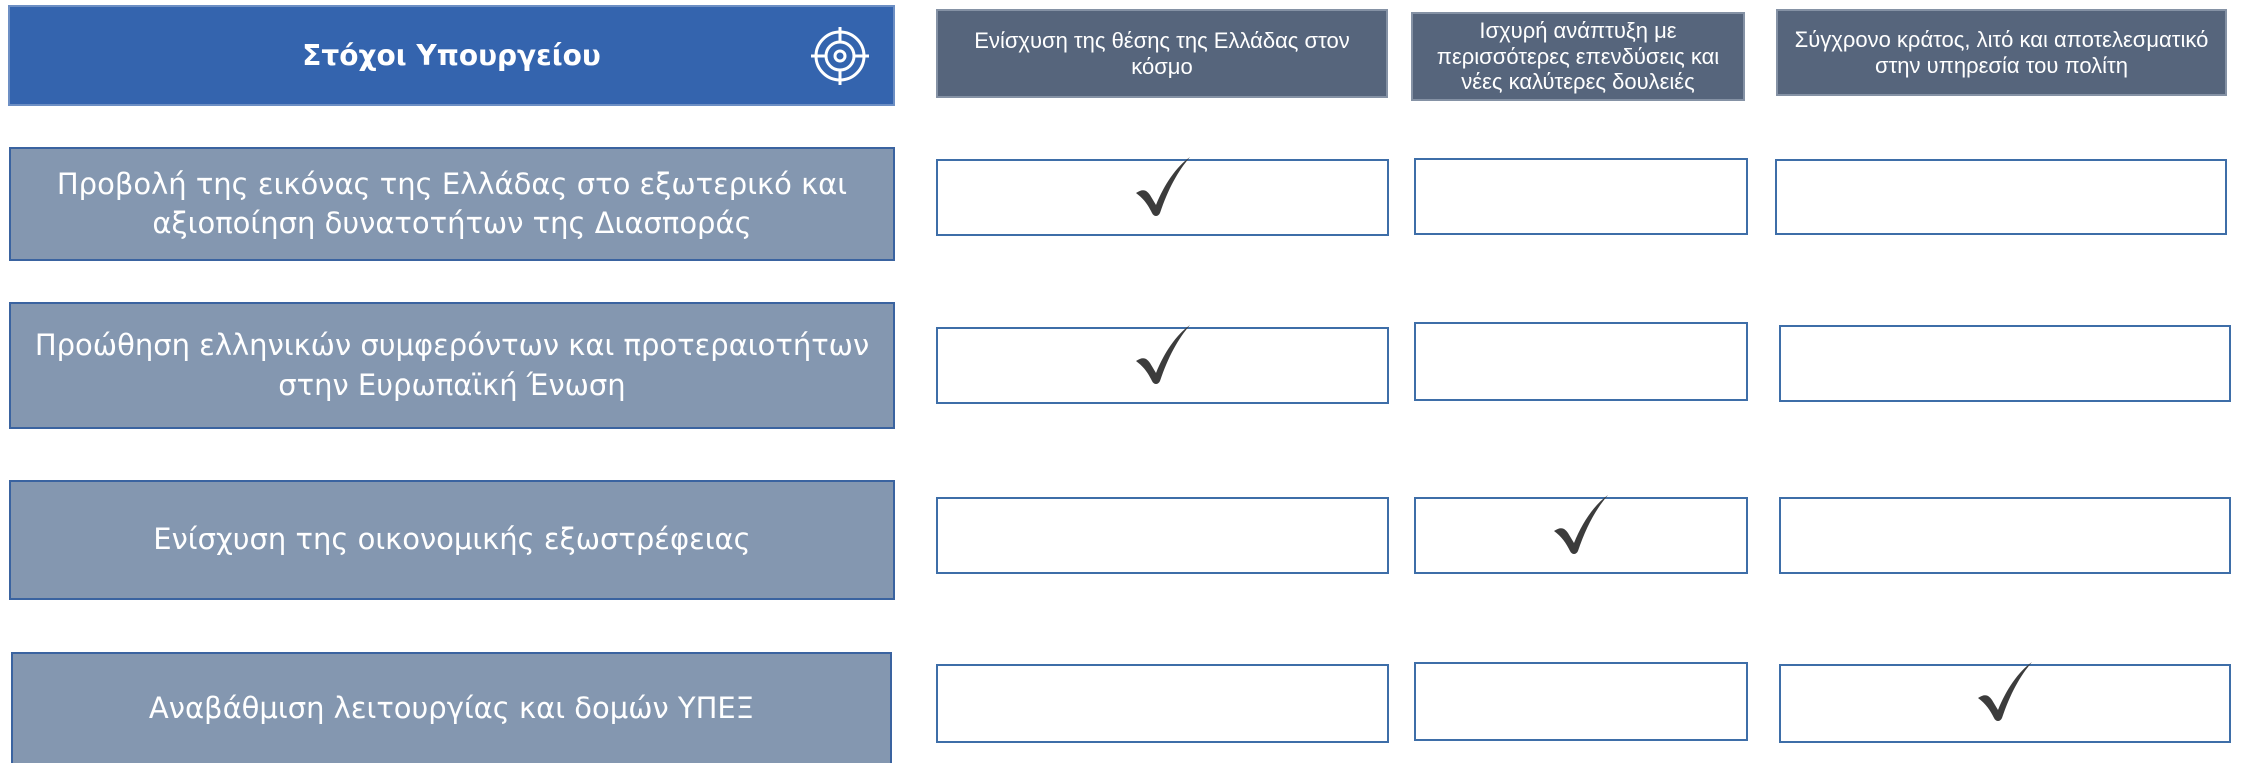 The width and height of the screenshot is (2241, 763). What do you see at coordinates (451, 707) in the screenshot?
I see `goal-row-ministry-upgrade: Αναβάθμιση λειτουργίας και δομών ΥΠΕΞ` at bounding box center [451, 707].